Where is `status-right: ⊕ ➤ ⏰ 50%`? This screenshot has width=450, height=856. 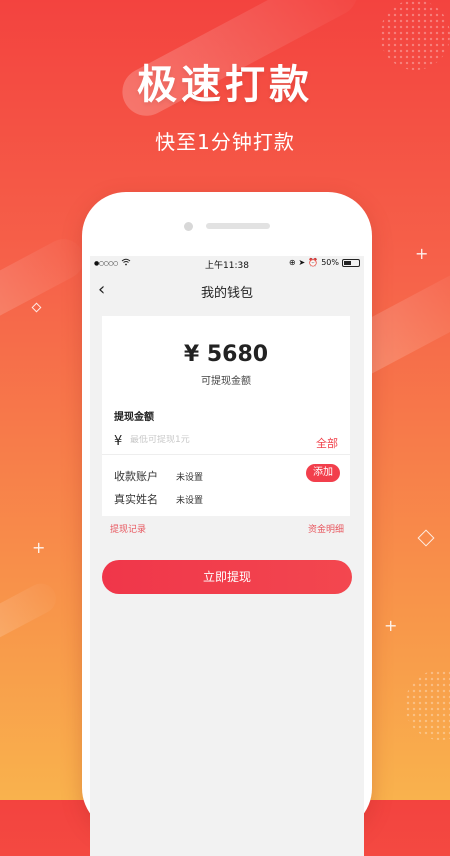
status-right: ⊕ ➤ ⏰ 50% is located at coordinates (324, 262).